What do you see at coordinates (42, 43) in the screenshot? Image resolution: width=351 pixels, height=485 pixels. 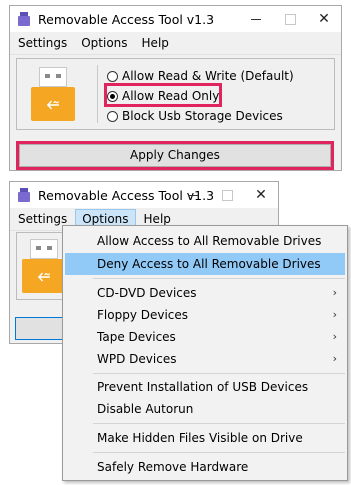 I see `menu-settings: Settings` at bounding box center [42, 43].